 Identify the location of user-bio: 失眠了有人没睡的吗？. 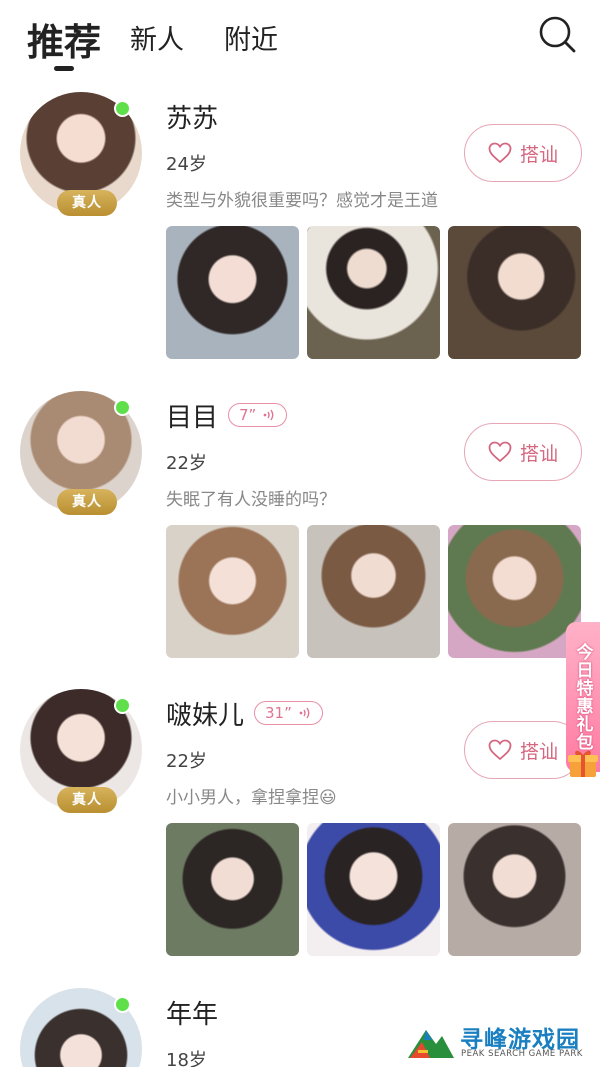
(251, 500).